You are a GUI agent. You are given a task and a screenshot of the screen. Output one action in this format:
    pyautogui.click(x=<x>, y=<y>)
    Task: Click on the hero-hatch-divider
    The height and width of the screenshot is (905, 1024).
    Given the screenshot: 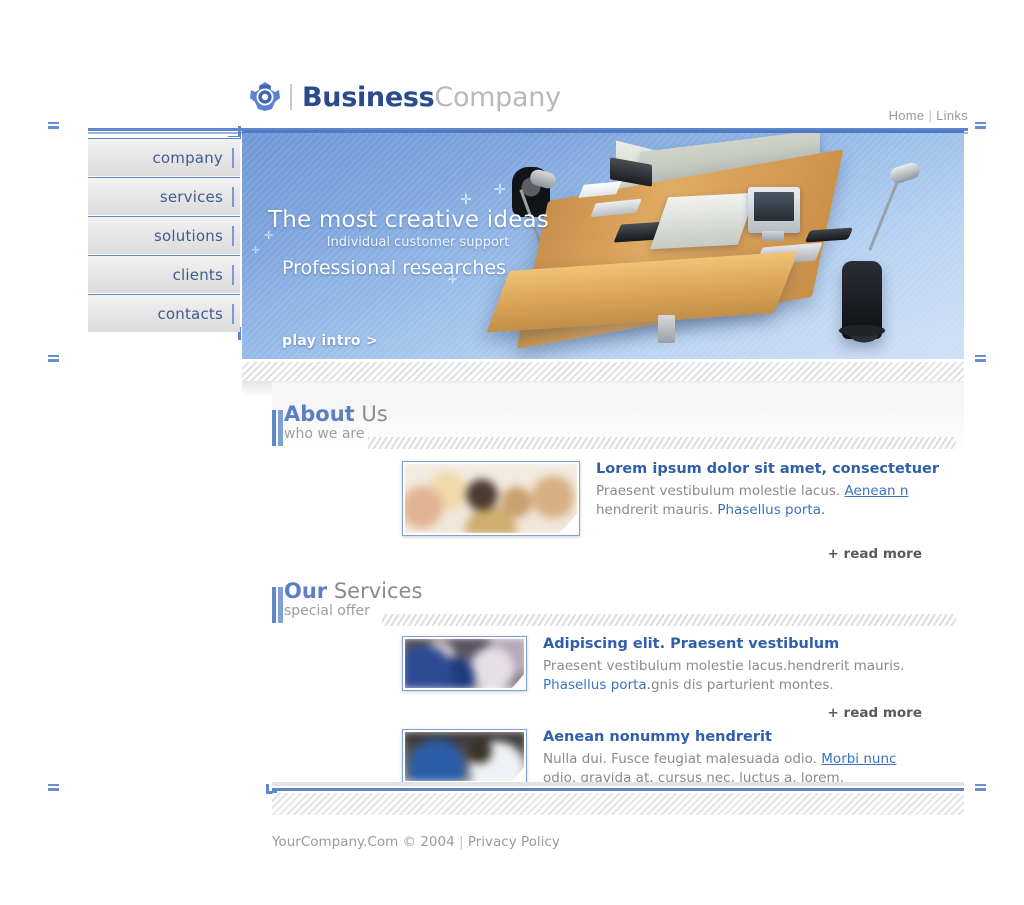 What is the action you would take?
    pyautogui.click(x=603, y=371)
    